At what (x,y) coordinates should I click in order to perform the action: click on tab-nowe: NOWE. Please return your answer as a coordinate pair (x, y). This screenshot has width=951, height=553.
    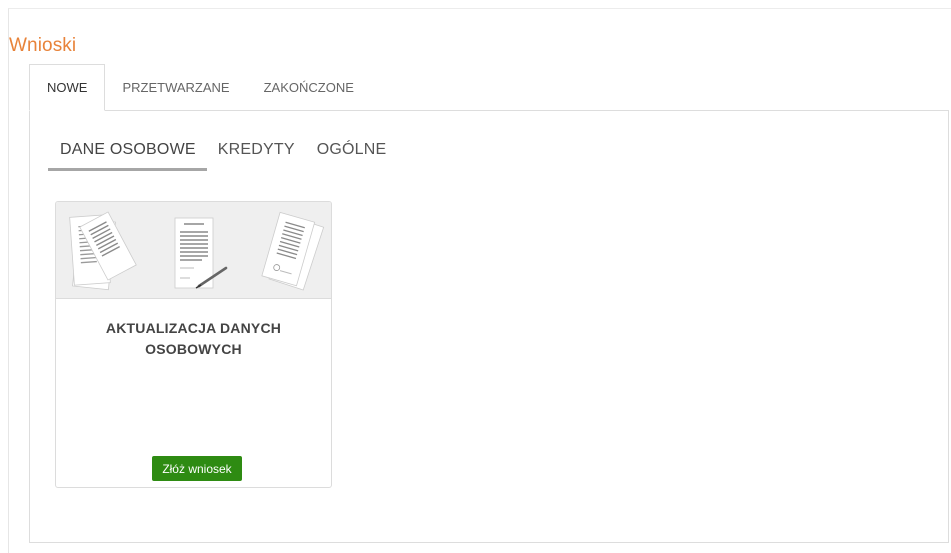
    Looking at the image, I should click on (67, 87).